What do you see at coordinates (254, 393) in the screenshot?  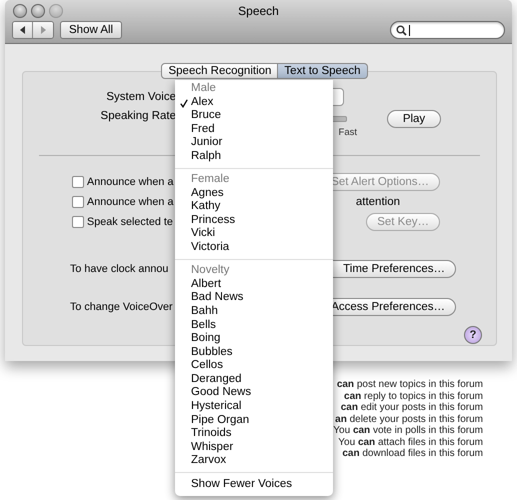 I see `menu-item: Good News` at bounding box center [254, 393].